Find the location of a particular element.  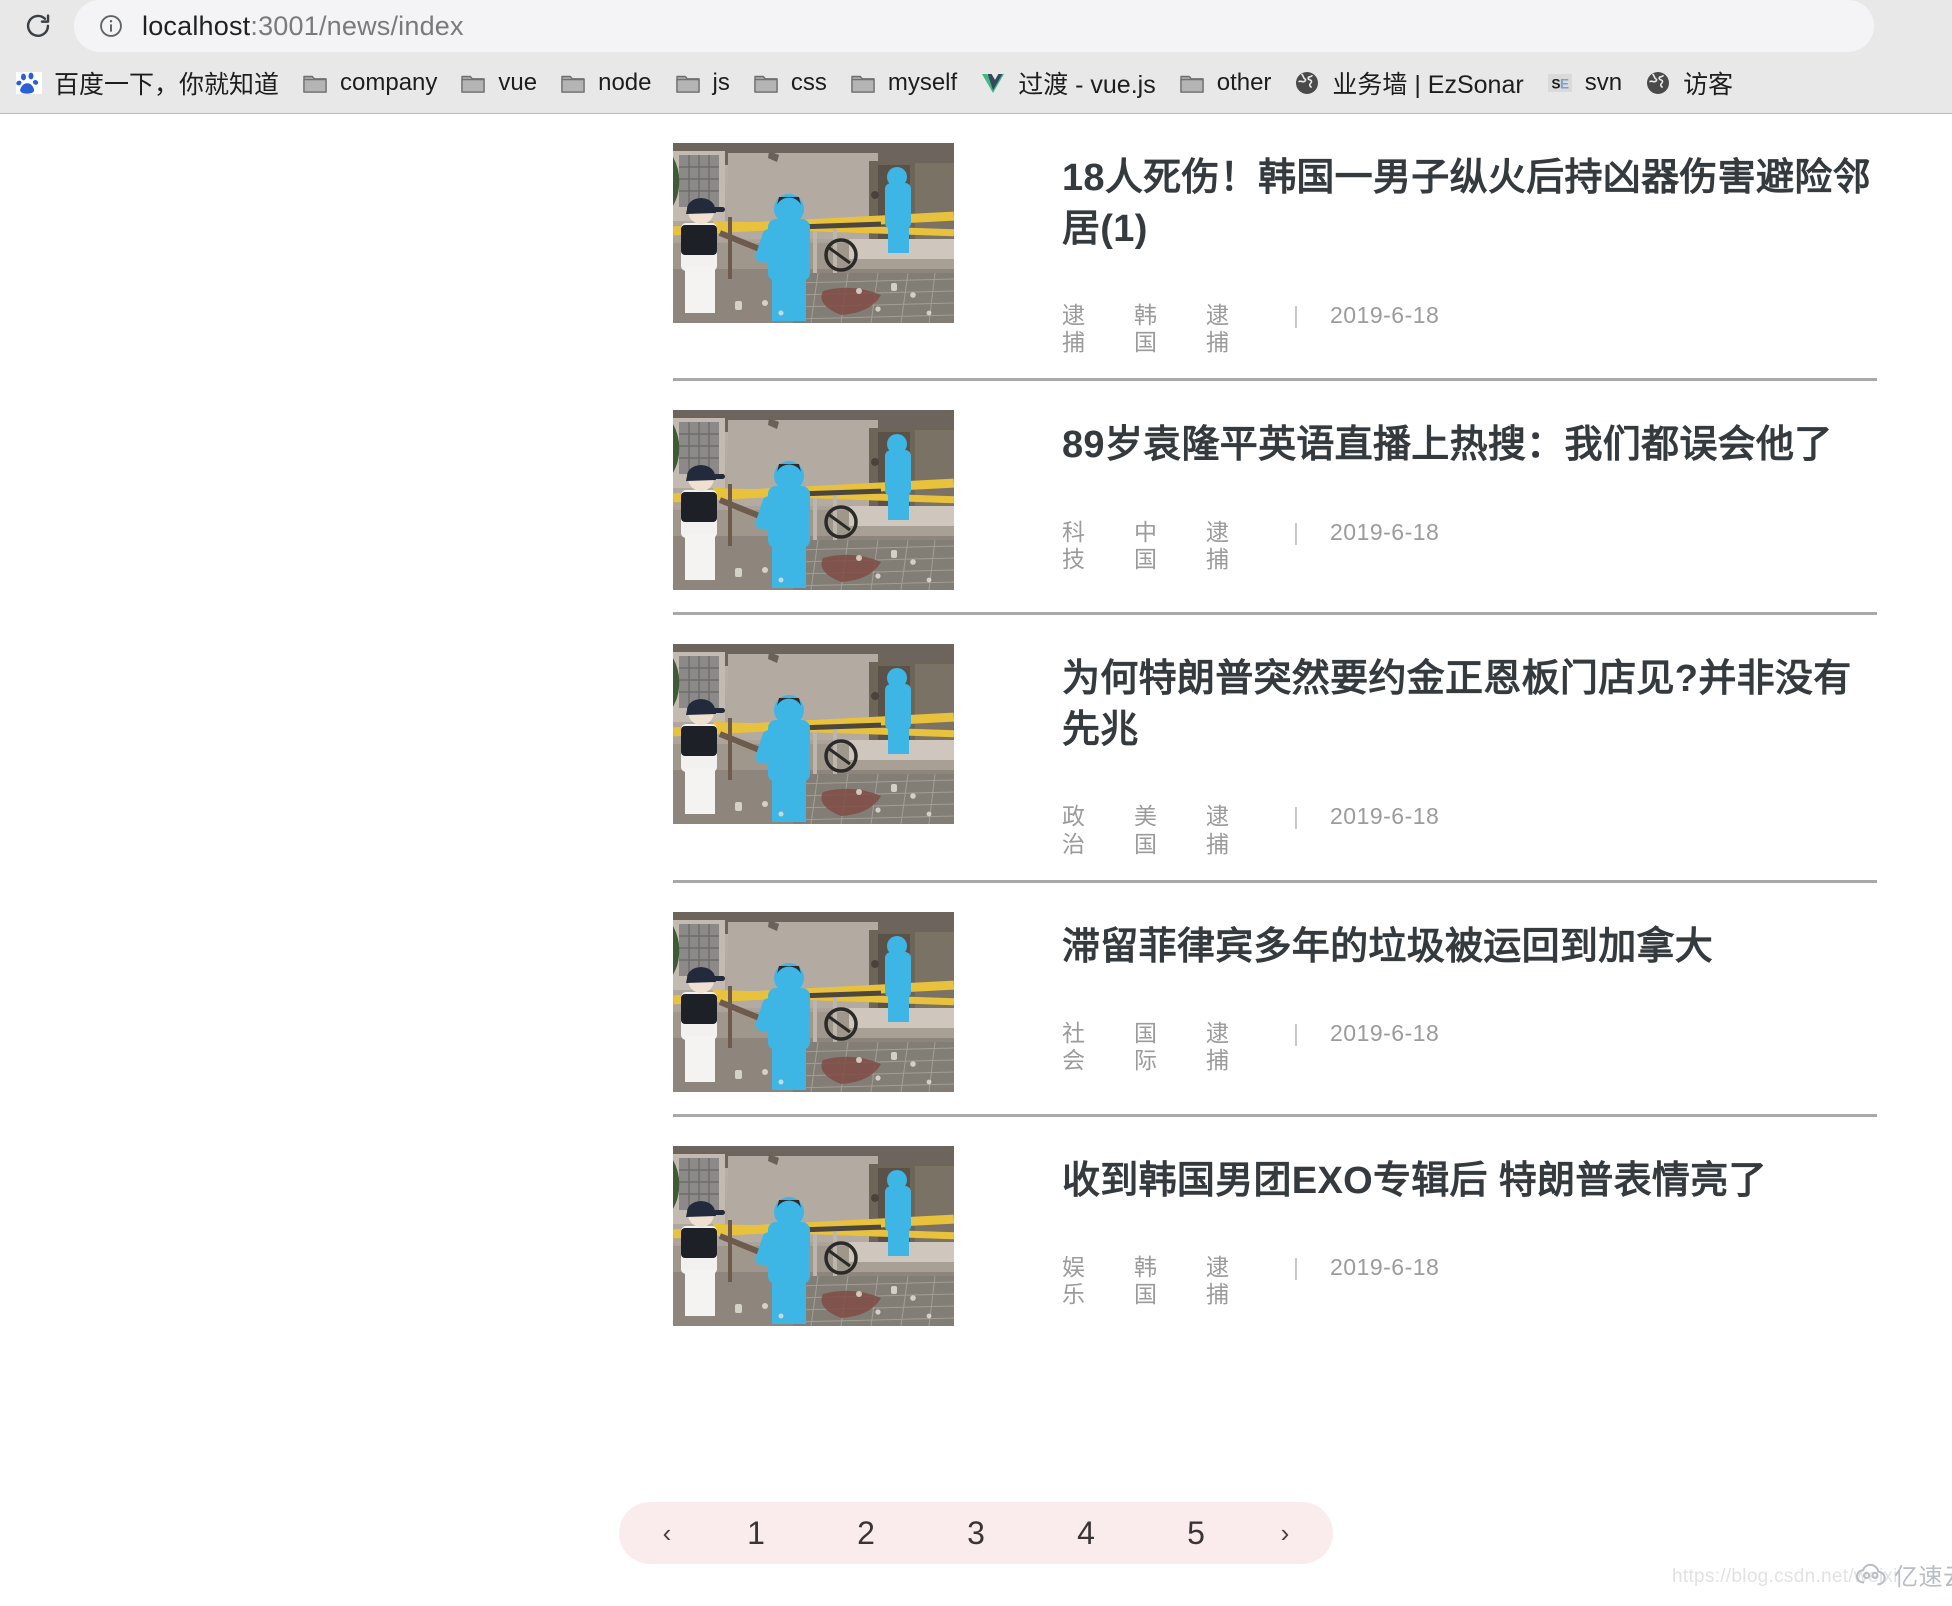

bookmark-label: svn is located at coordinates (1603, 82).